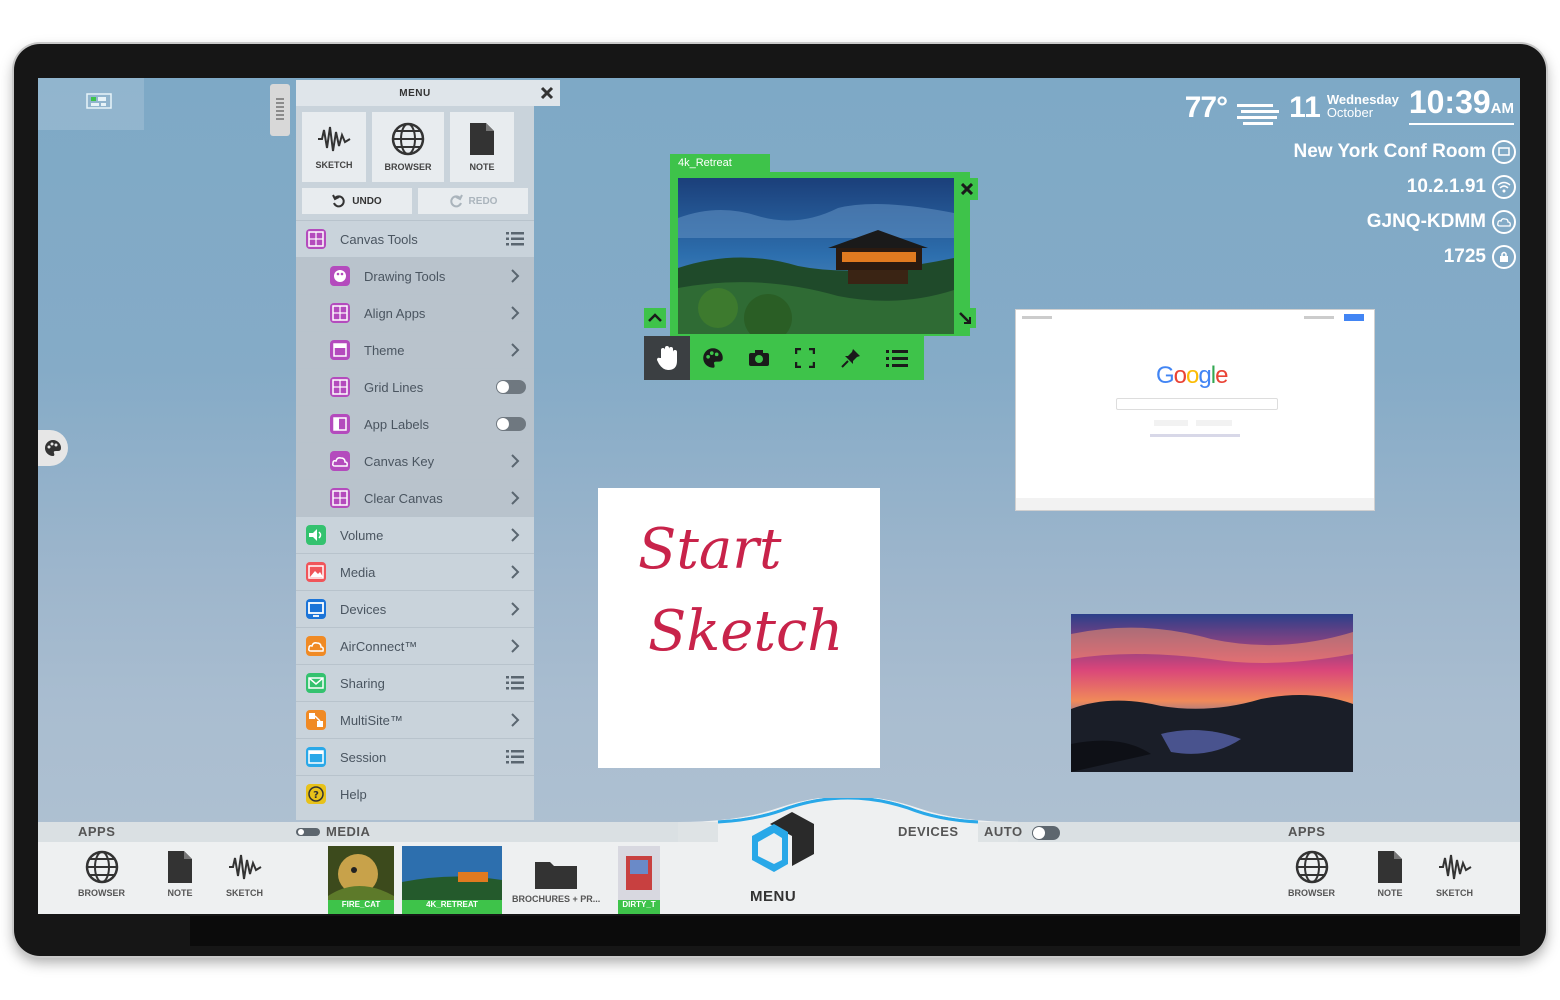 The height and width of the screenshot is (1000, 1560). Describe the element at coordinates (415, 238) in the screenshot. I see `menu-item-canvas-tools: Canvas Tools` at that location.